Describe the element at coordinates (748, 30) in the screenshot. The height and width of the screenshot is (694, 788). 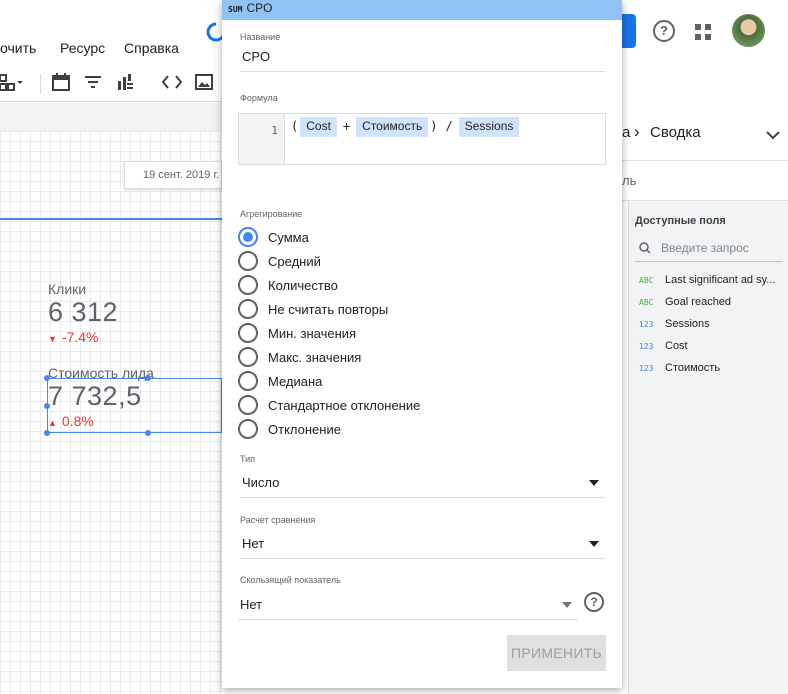
I see `avatar` at that location.